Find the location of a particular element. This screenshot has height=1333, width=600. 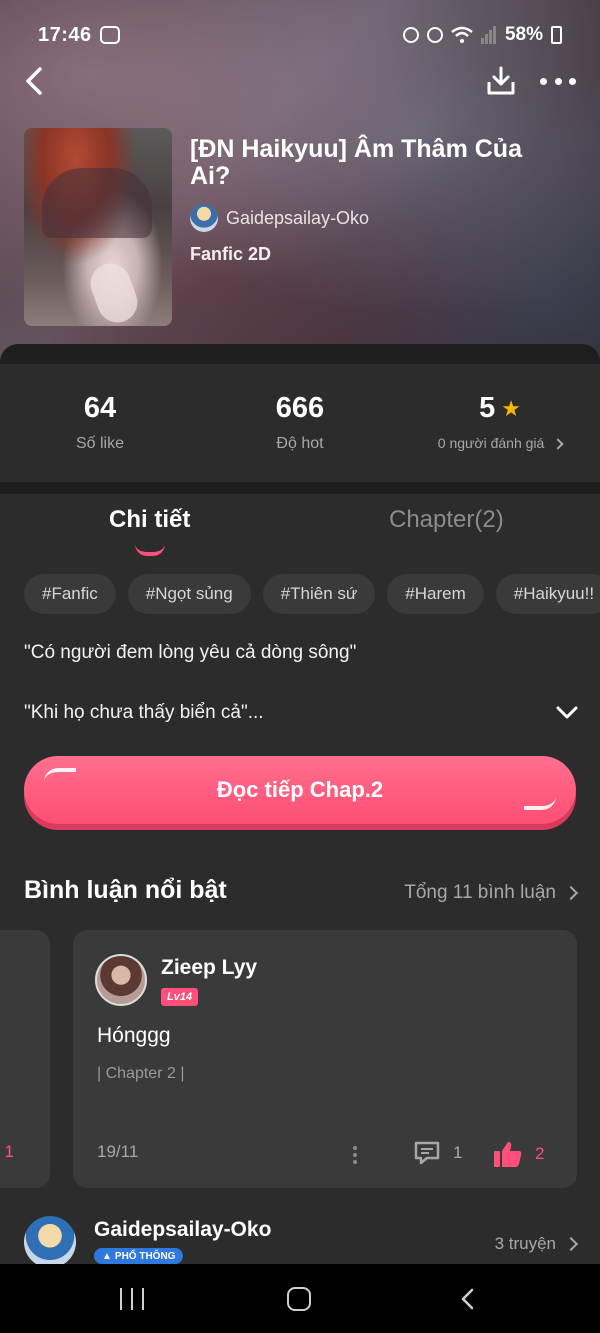

story-title: [ĐN Haikyuu] Âm Thâm Của Ai? is located at coordinates (356, 162).